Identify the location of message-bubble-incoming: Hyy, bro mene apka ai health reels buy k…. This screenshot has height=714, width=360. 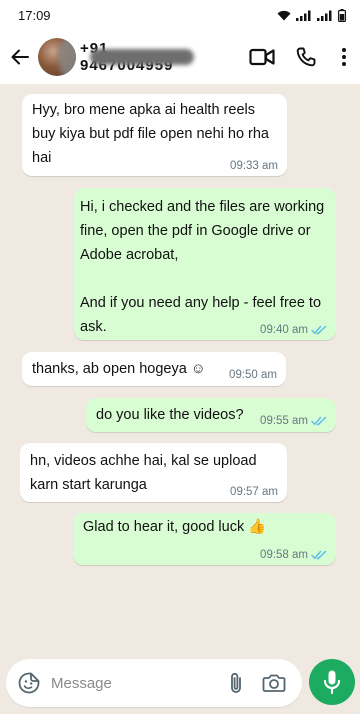
(154, 135).